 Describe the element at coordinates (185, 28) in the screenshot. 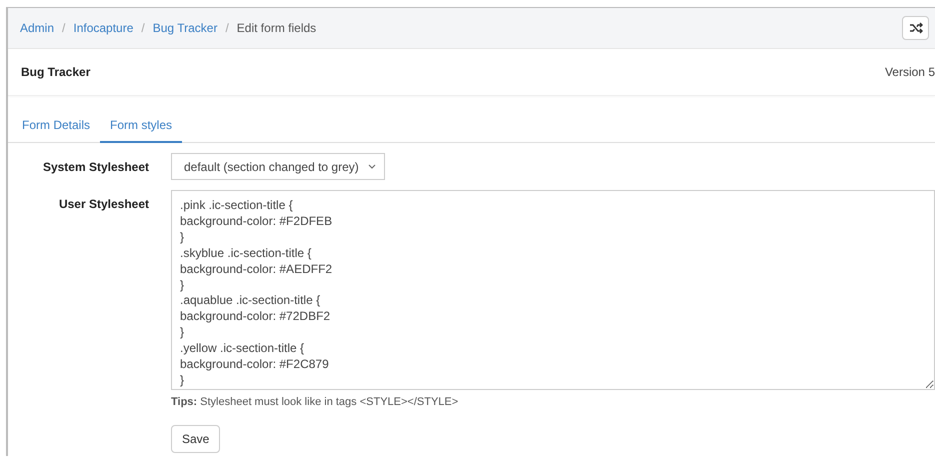

I see `breadcrumb-link: Bug Tracker` at that location.